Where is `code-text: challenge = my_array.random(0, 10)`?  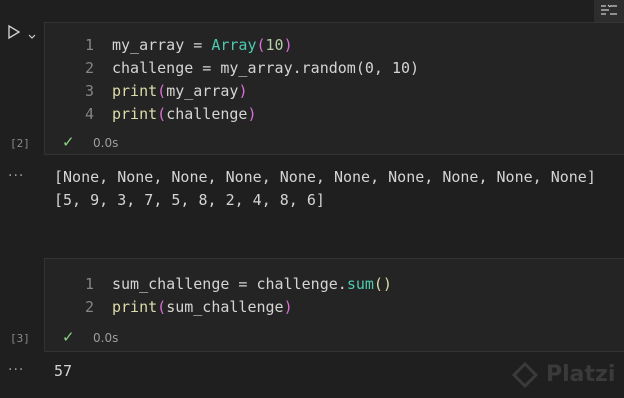 code-text: challenge = my_array.random(0, 10) is located at coordinates (265, 68).